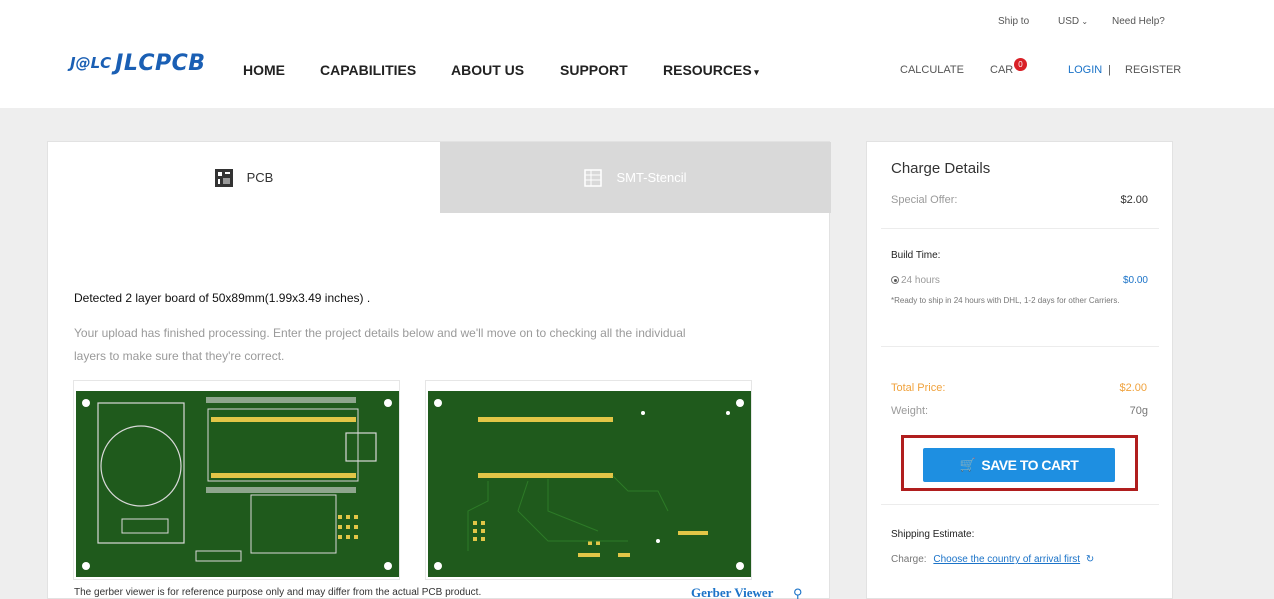 Image resolution: width=1274 pixels, height=599 pixels. Describe the element at coordinates (967, 464) in the screenshot. I see `cart-icon: 🛒` at that location.